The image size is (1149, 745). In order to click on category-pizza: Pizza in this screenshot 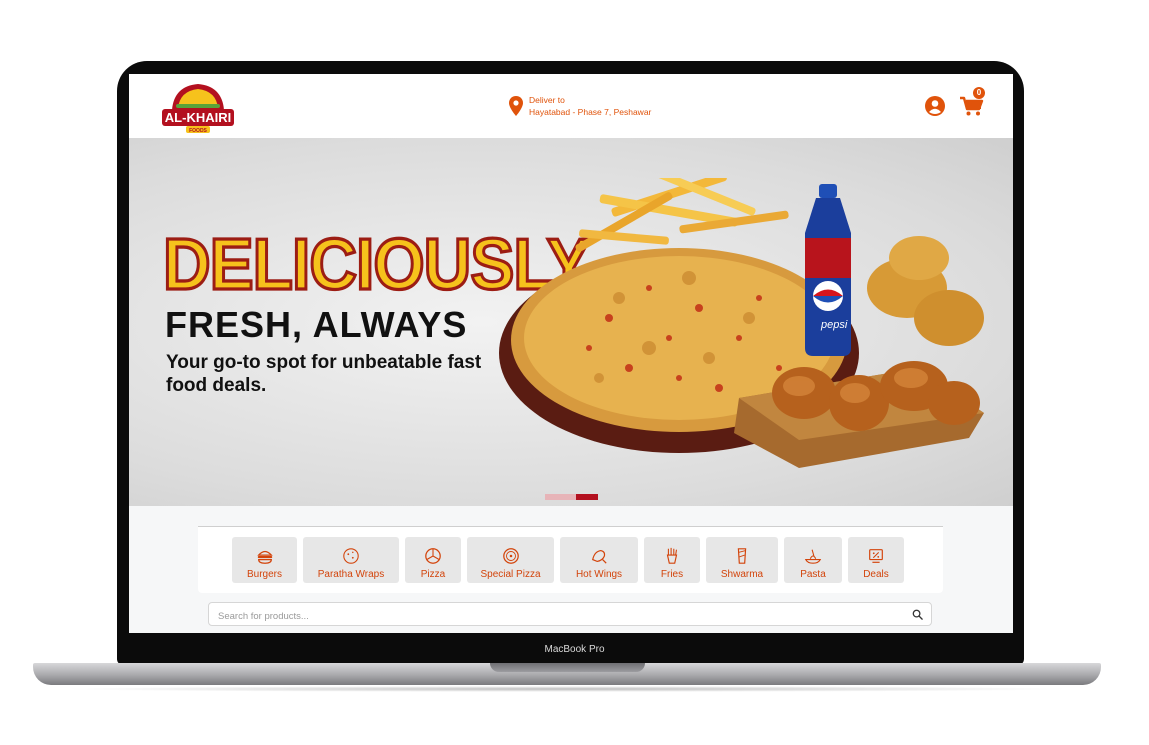, I will do `click(433, 560)`.